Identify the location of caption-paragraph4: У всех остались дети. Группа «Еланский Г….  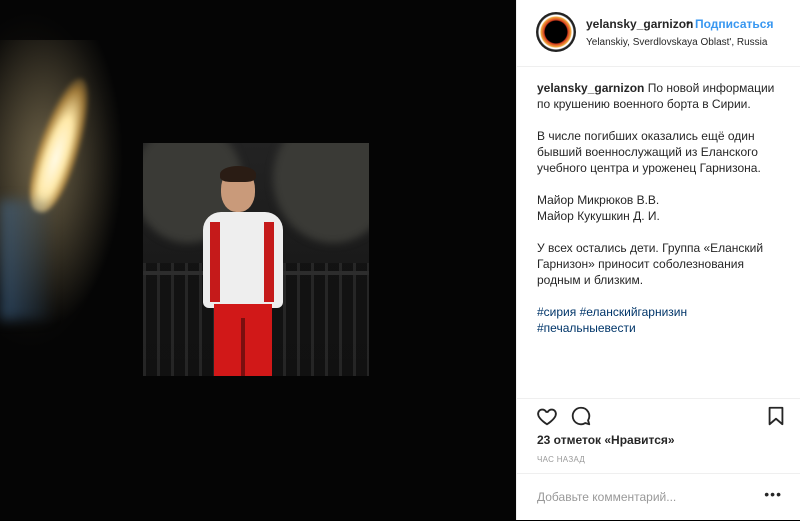
(650, 264).